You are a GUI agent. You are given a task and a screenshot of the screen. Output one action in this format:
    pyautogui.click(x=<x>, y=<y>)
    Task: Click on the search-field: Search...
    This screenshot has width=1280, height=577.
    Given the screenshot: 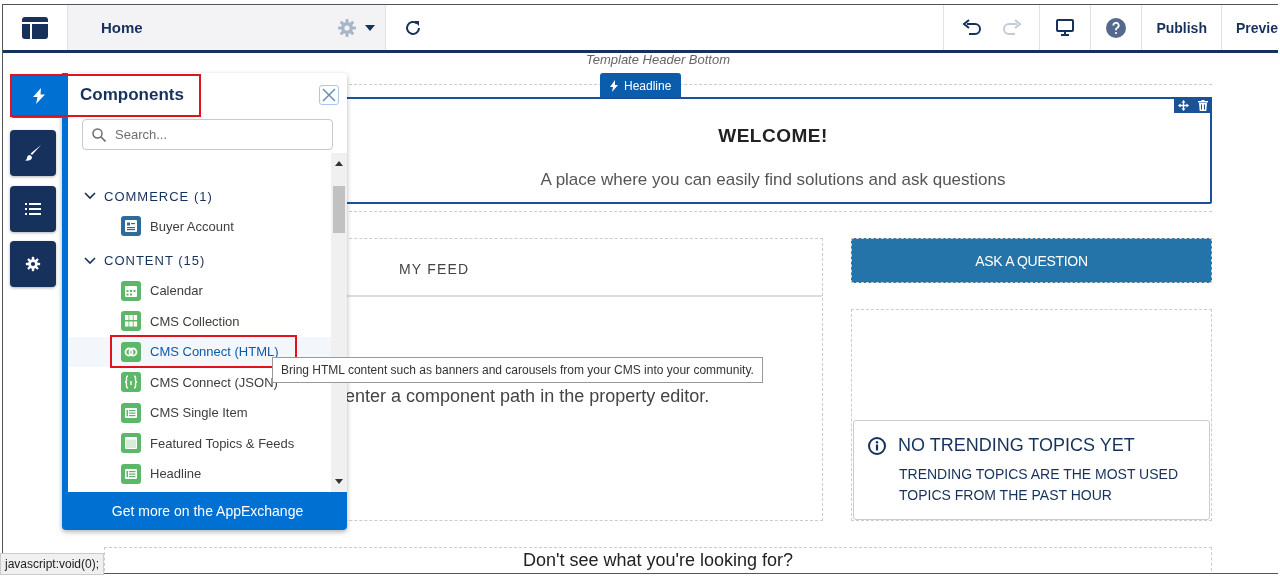 What is the action you would take?
    pyautogui.click(x=207, y=134)
    